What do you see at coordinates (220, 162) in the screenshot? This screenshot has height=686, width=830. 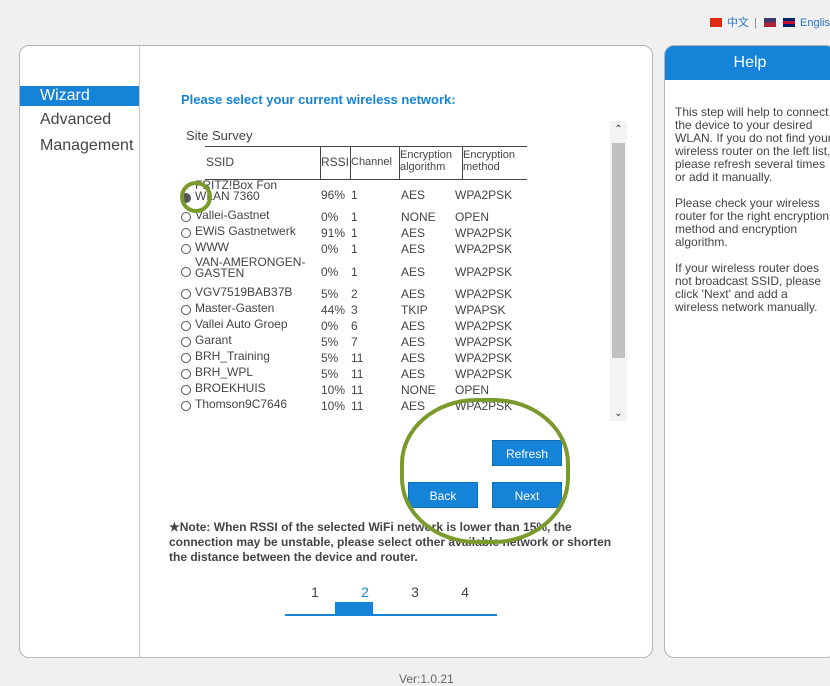 I see `column-header-ssid: SSID` at bounding box center [220, 162].